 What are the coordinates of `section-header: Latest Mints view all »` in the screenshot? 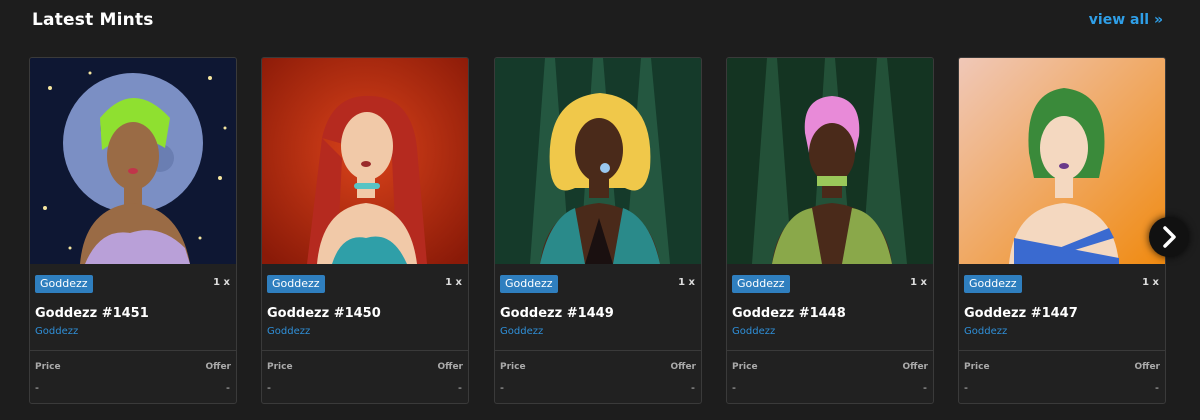 It's located at (600, 22).